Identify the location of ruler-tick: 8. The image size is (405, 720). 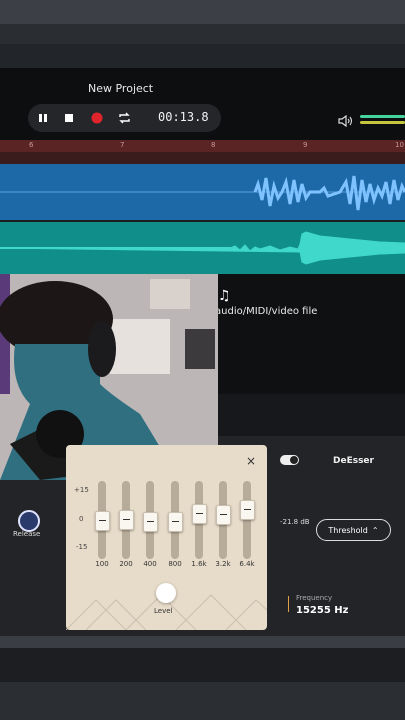
(213, 145).